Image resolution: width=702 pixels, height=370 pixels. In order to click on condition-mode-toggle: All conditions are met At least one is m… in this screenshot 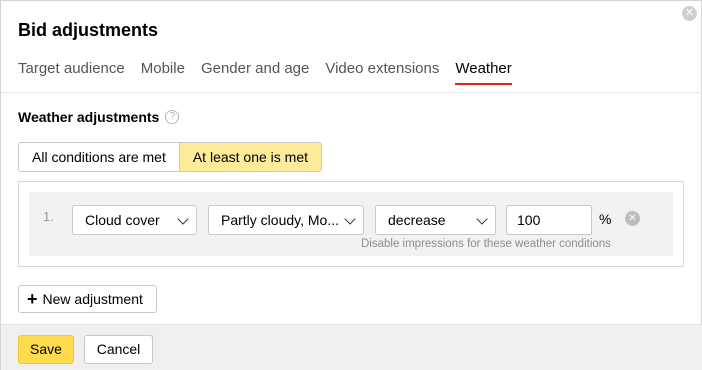, I will do `click(170, 157)`.